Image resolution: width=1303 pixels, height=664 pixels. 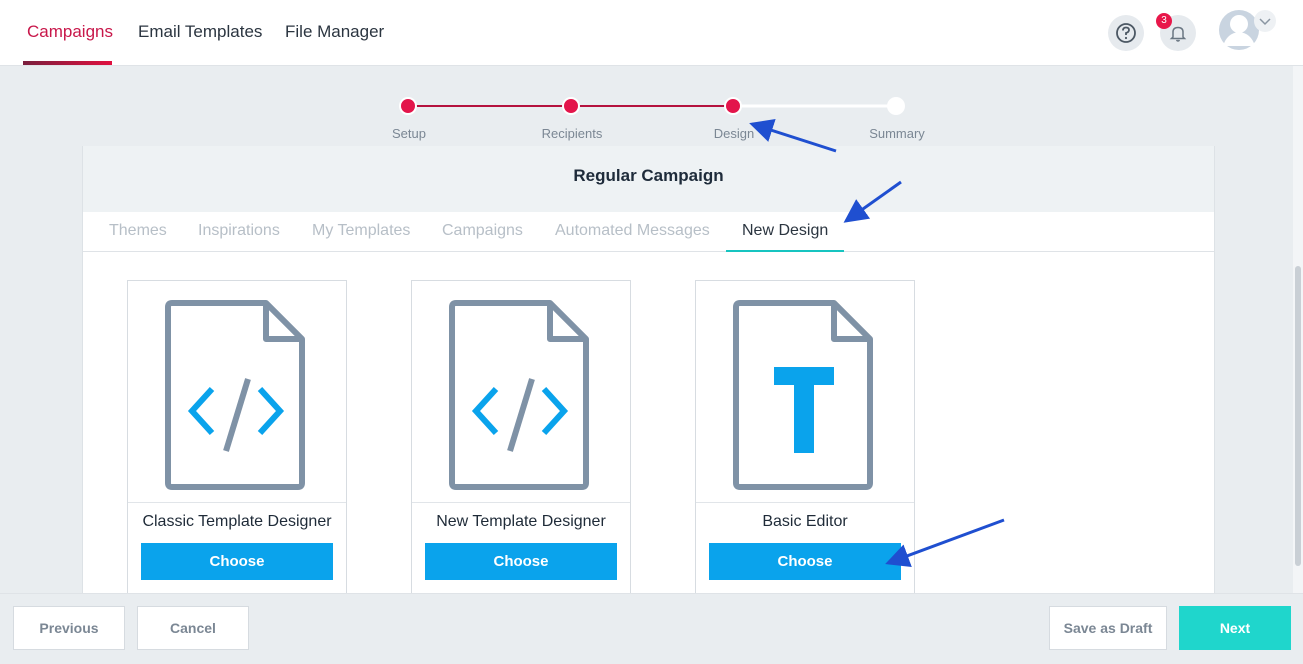 I want to click on chevron-down-icon, so click(x=1265, y=22).